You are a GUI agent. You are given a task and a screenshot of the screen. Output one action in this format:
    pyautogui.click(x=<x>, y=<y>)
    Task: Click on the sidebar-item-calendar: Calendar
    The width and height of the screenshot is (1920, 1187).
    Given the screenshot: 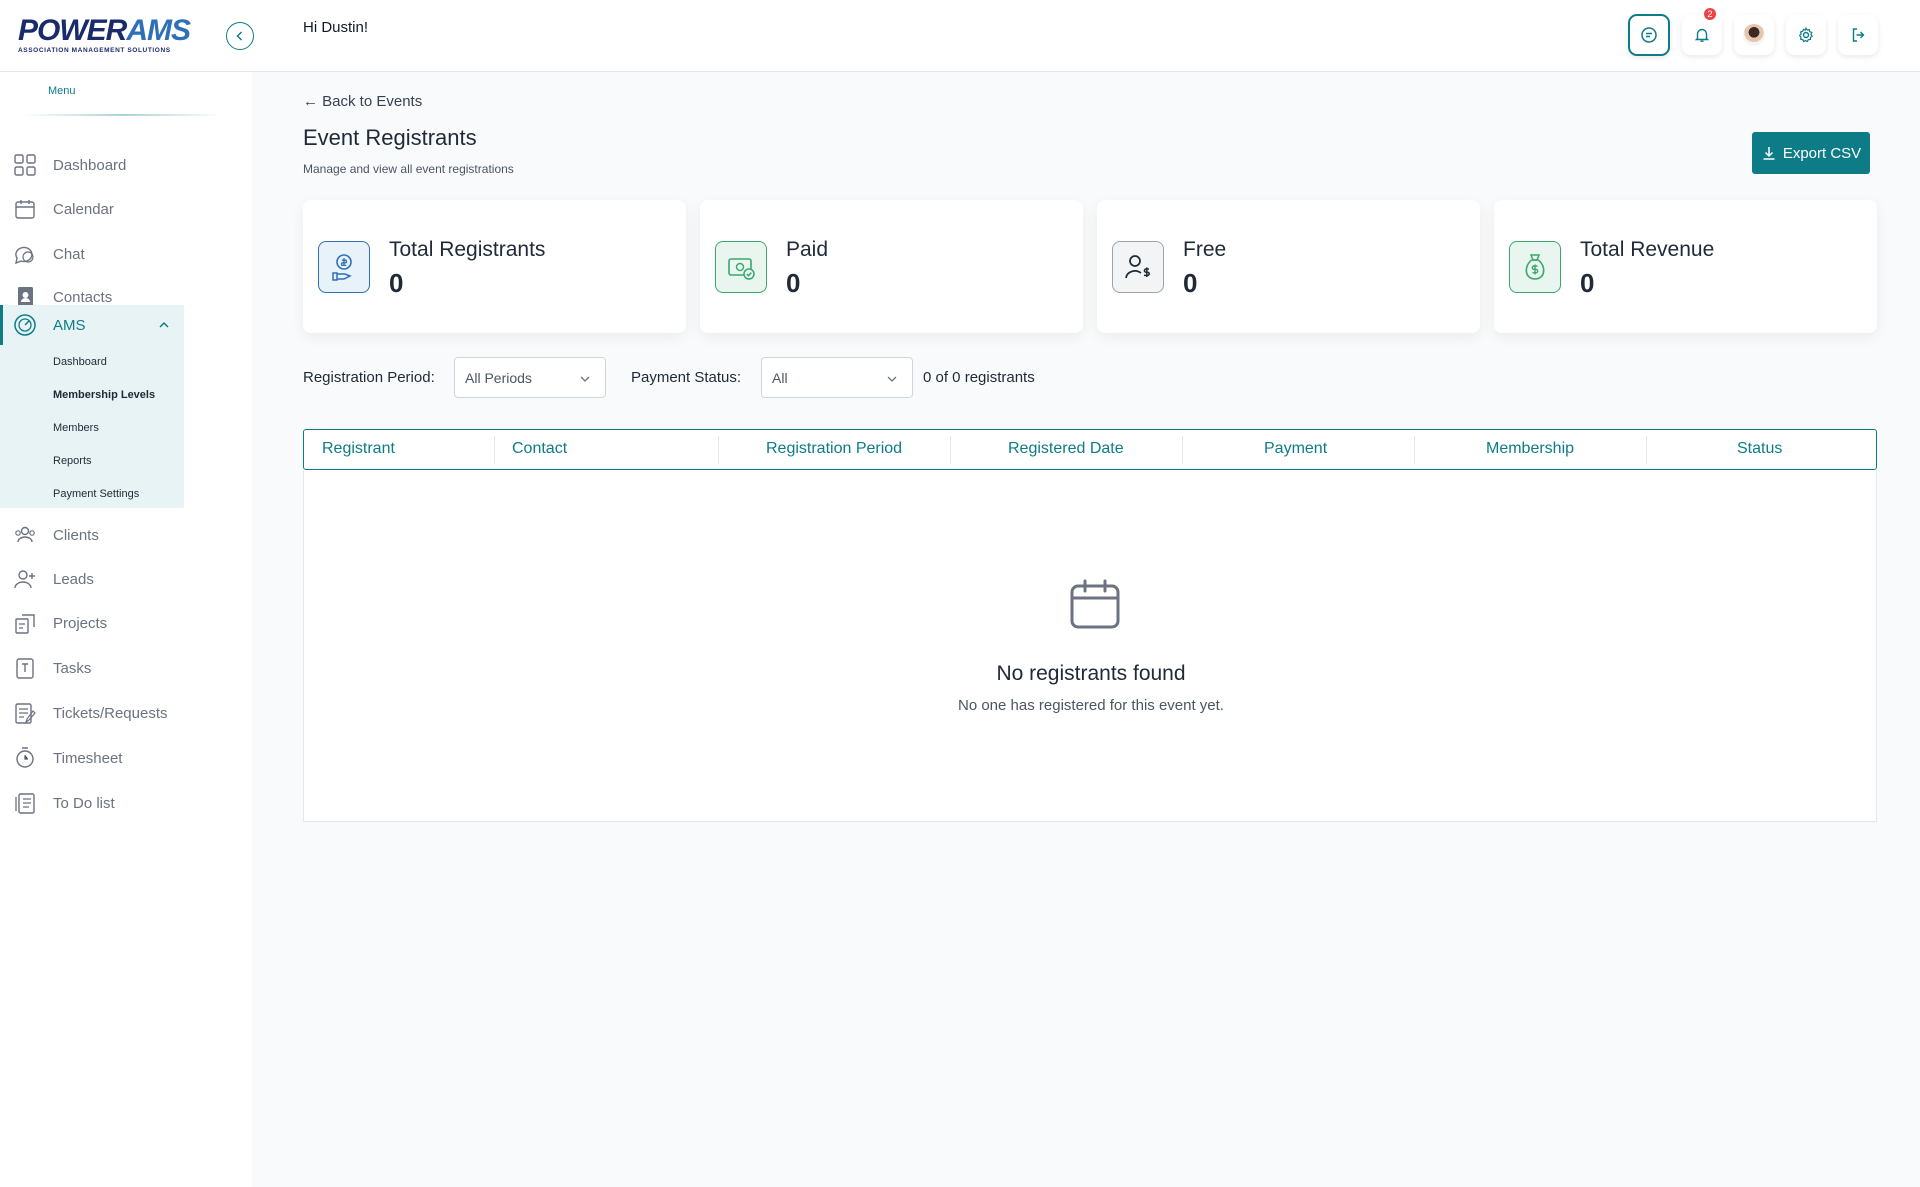 What is the action you would take?
    pyautogui.click(x=92, y=209)
    